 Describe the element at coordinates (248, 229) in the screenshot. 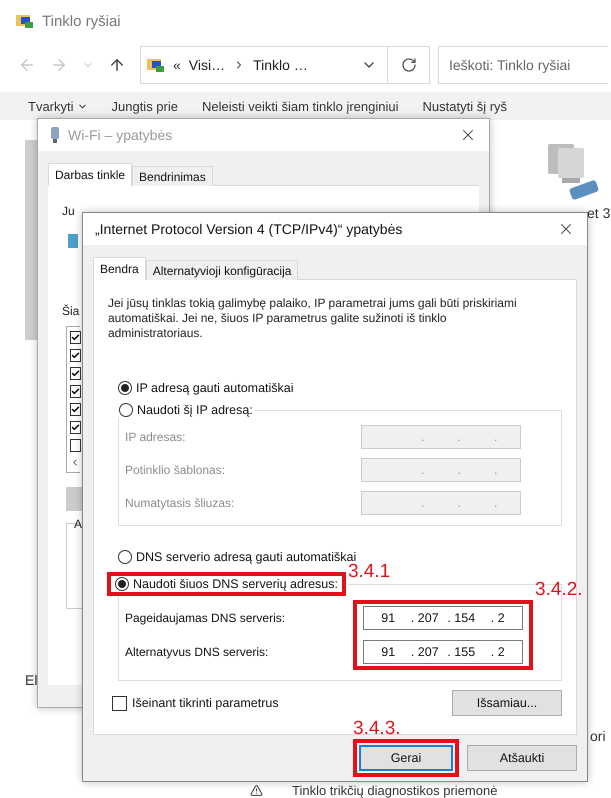

I see `dialog-title: „Internet Protocol Version 4 (TCP/IPv4)“ ypatybės` at that location.